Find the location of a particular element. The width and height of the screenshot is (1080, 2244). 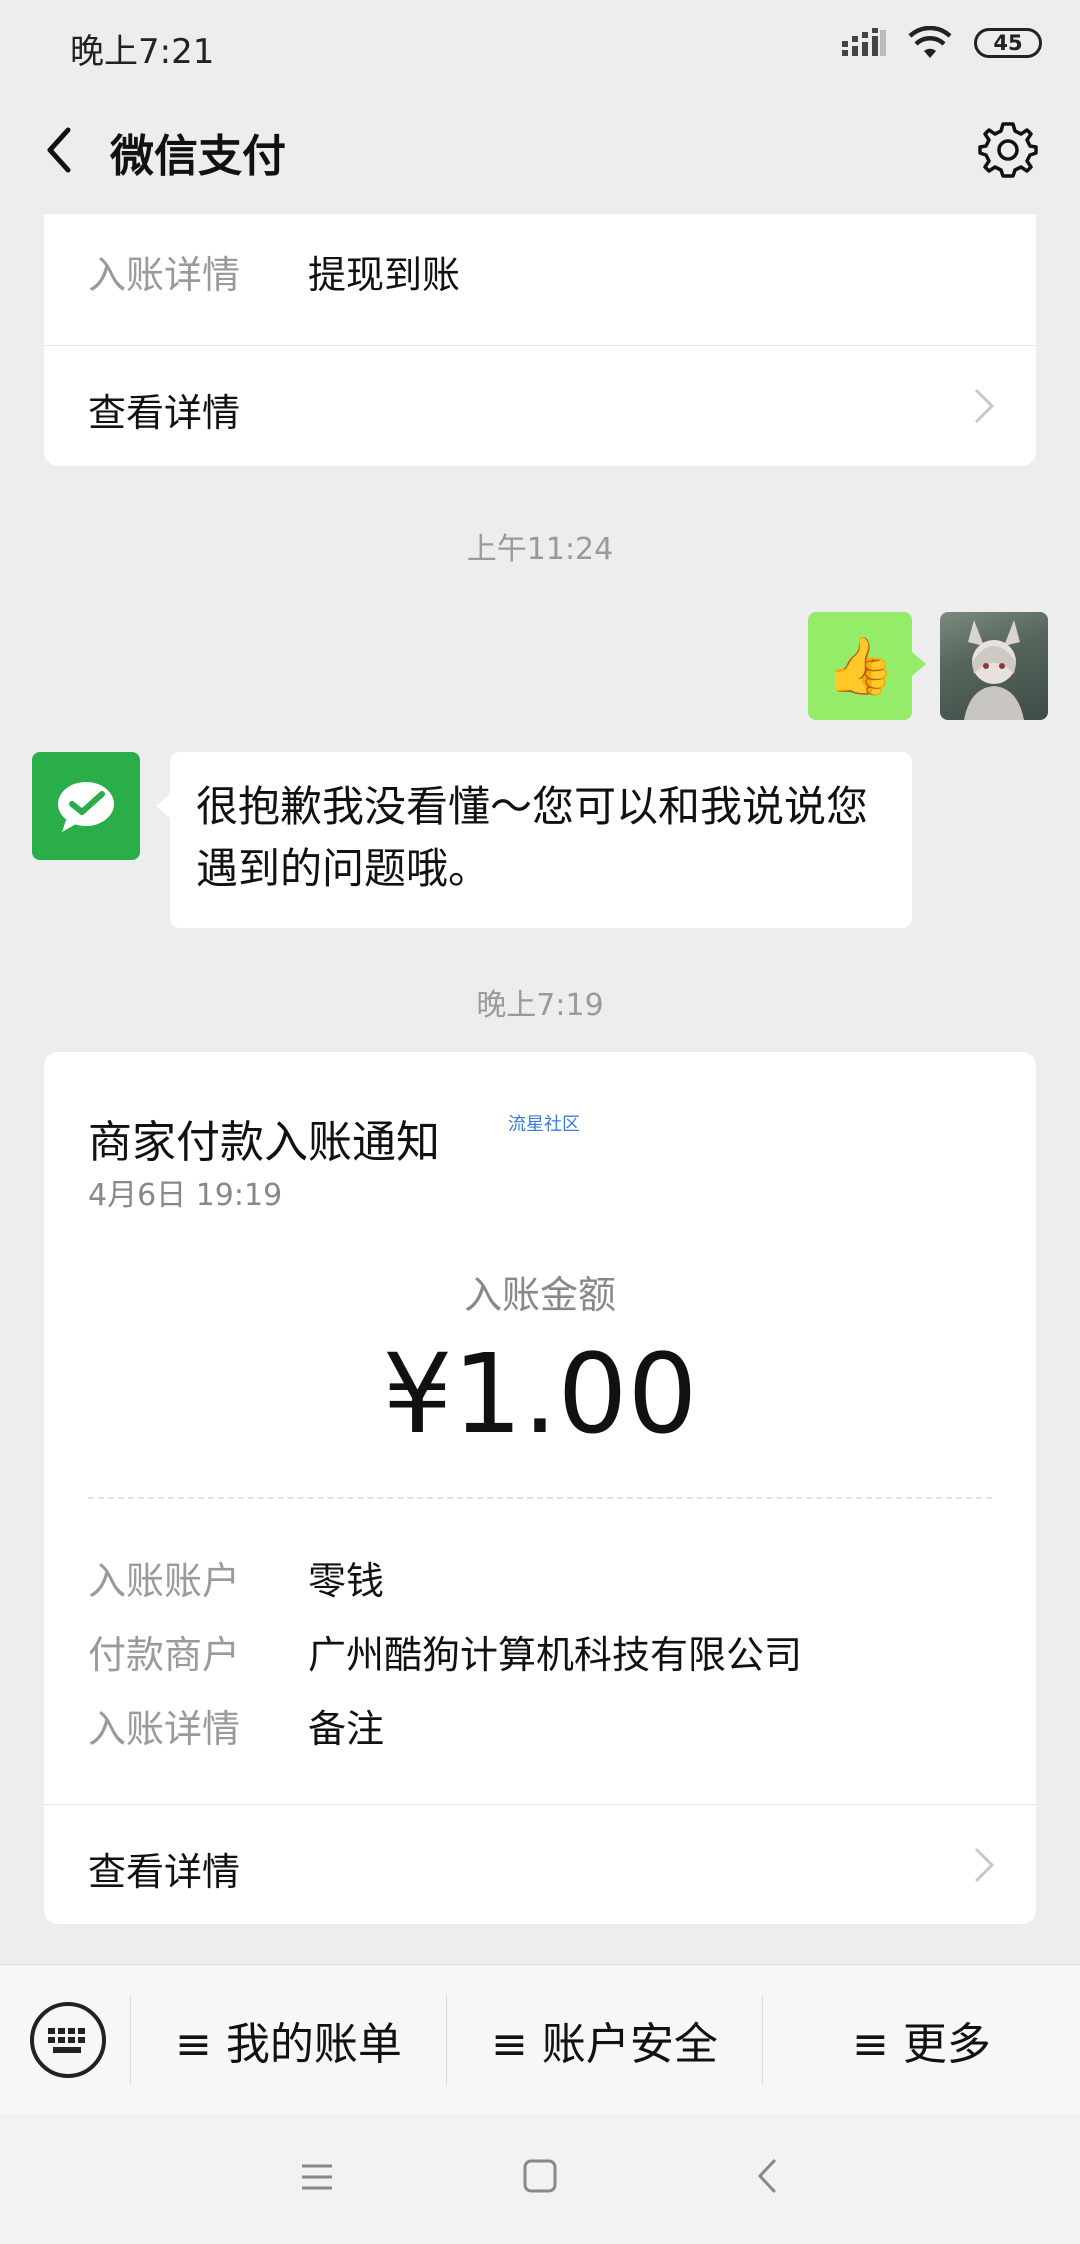

system-nav-bar is located at coordinates (540, 2179).